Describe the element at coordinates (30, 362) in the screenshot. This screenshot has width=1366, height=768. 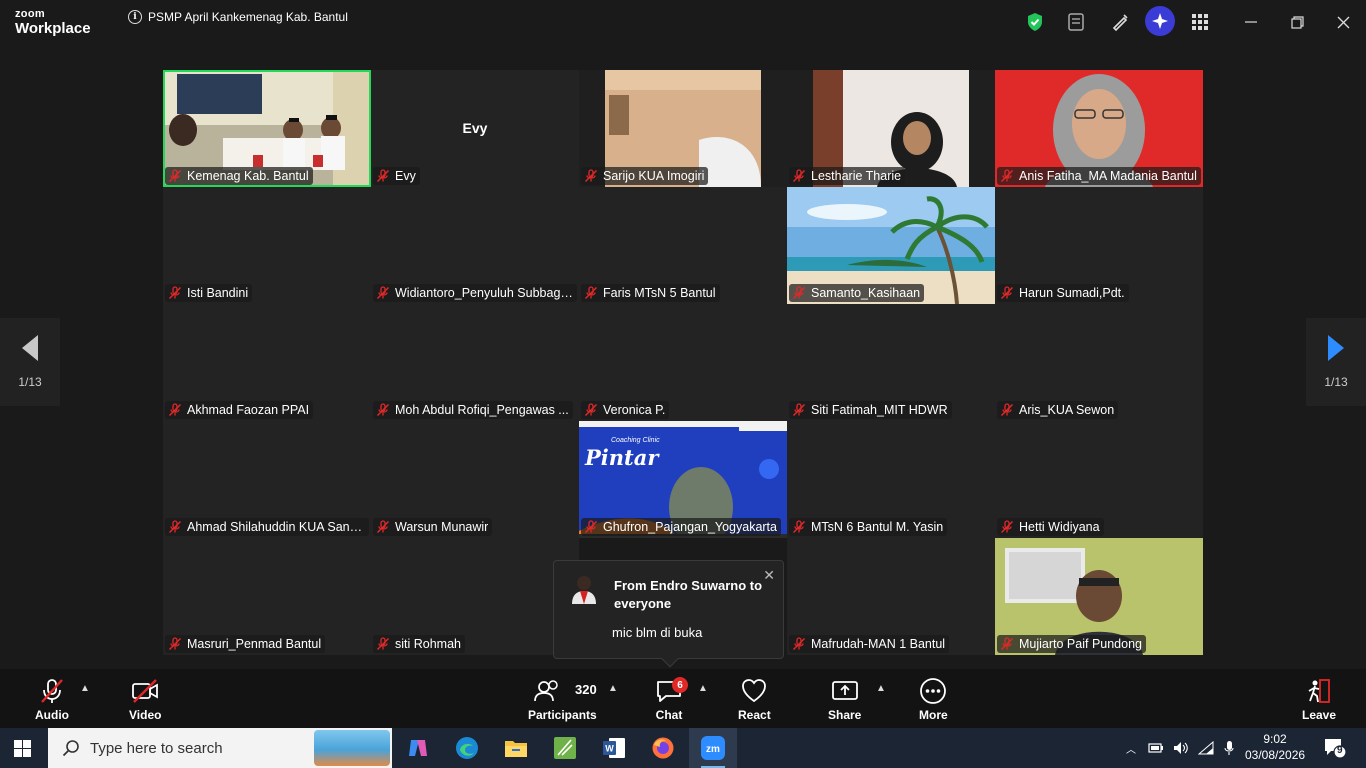
I see `prev-page-button: 1/13` at that location.